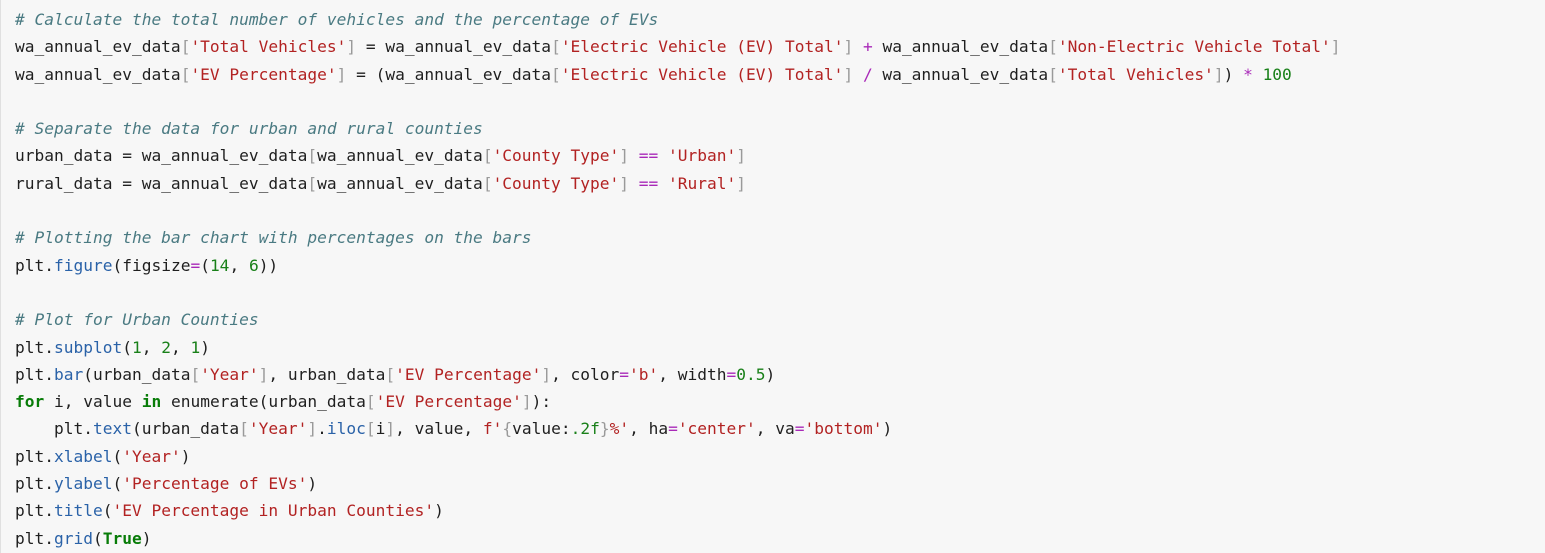 This screenshot has height=553, width=1545. Describe the element at coordinates (30, 402) in the screenshot. I see `code-token-keyword: for` at that location.